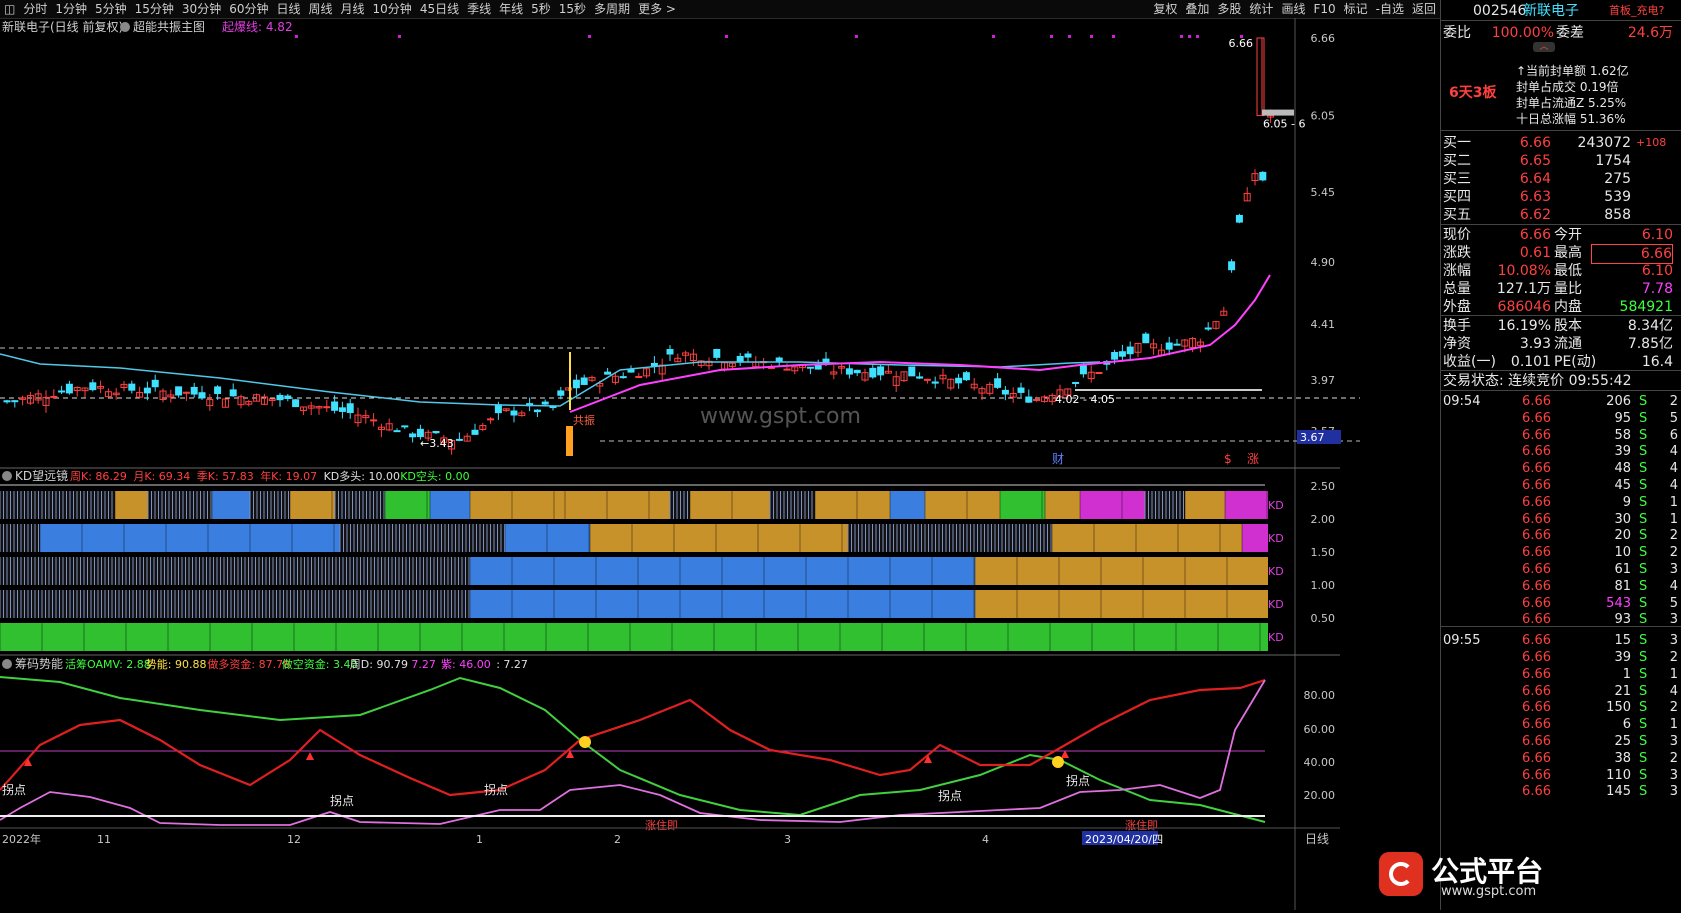  Describe the element at coordinates (1535, 344) in the screenshot. I see `stat-value: 3.93` at that location.